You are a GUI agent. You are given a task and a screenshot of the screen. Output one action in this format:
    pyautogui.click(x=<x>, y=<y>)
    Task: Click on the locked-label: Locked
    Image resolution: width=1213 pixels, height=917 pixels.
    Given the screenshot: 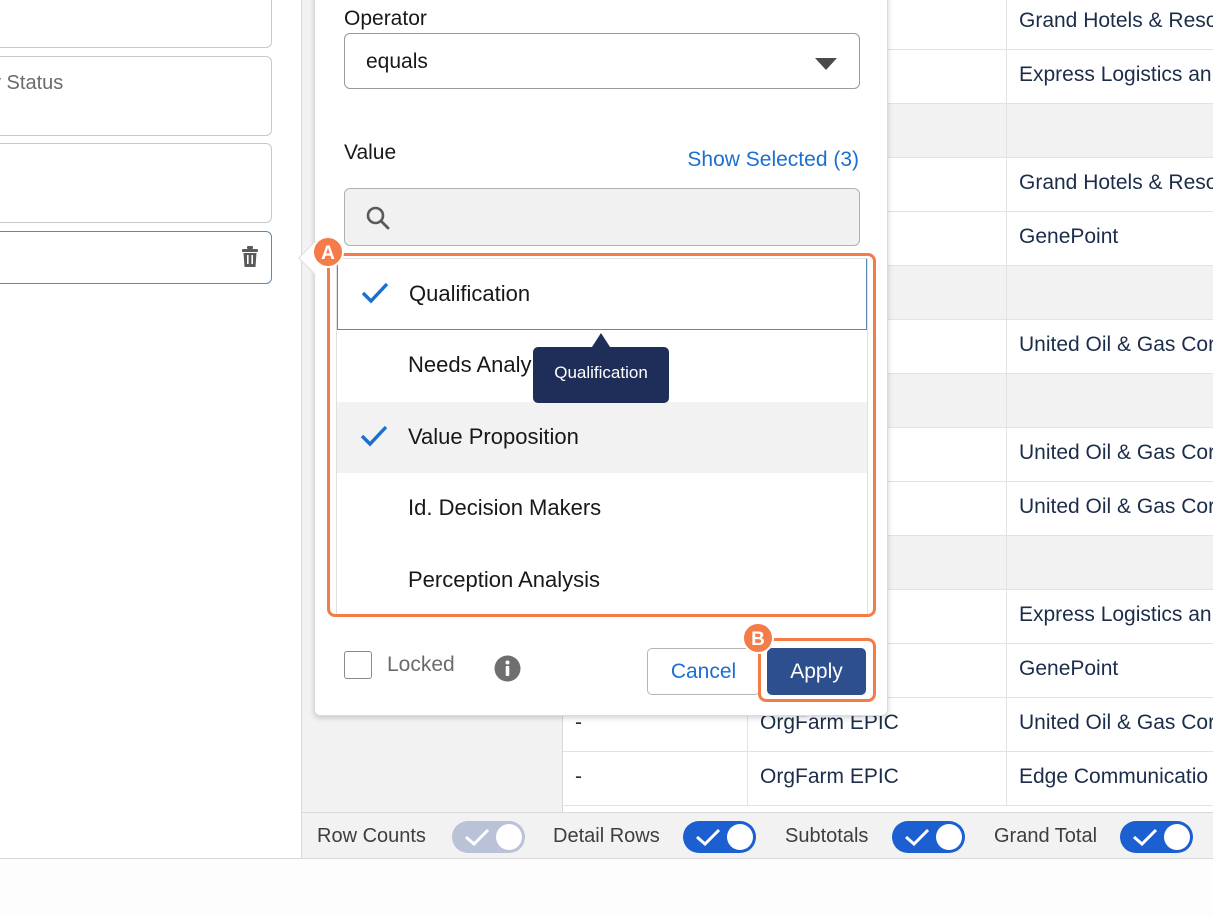 What is the action you would take?
    pyautogui.click(x=421, y=664)
    